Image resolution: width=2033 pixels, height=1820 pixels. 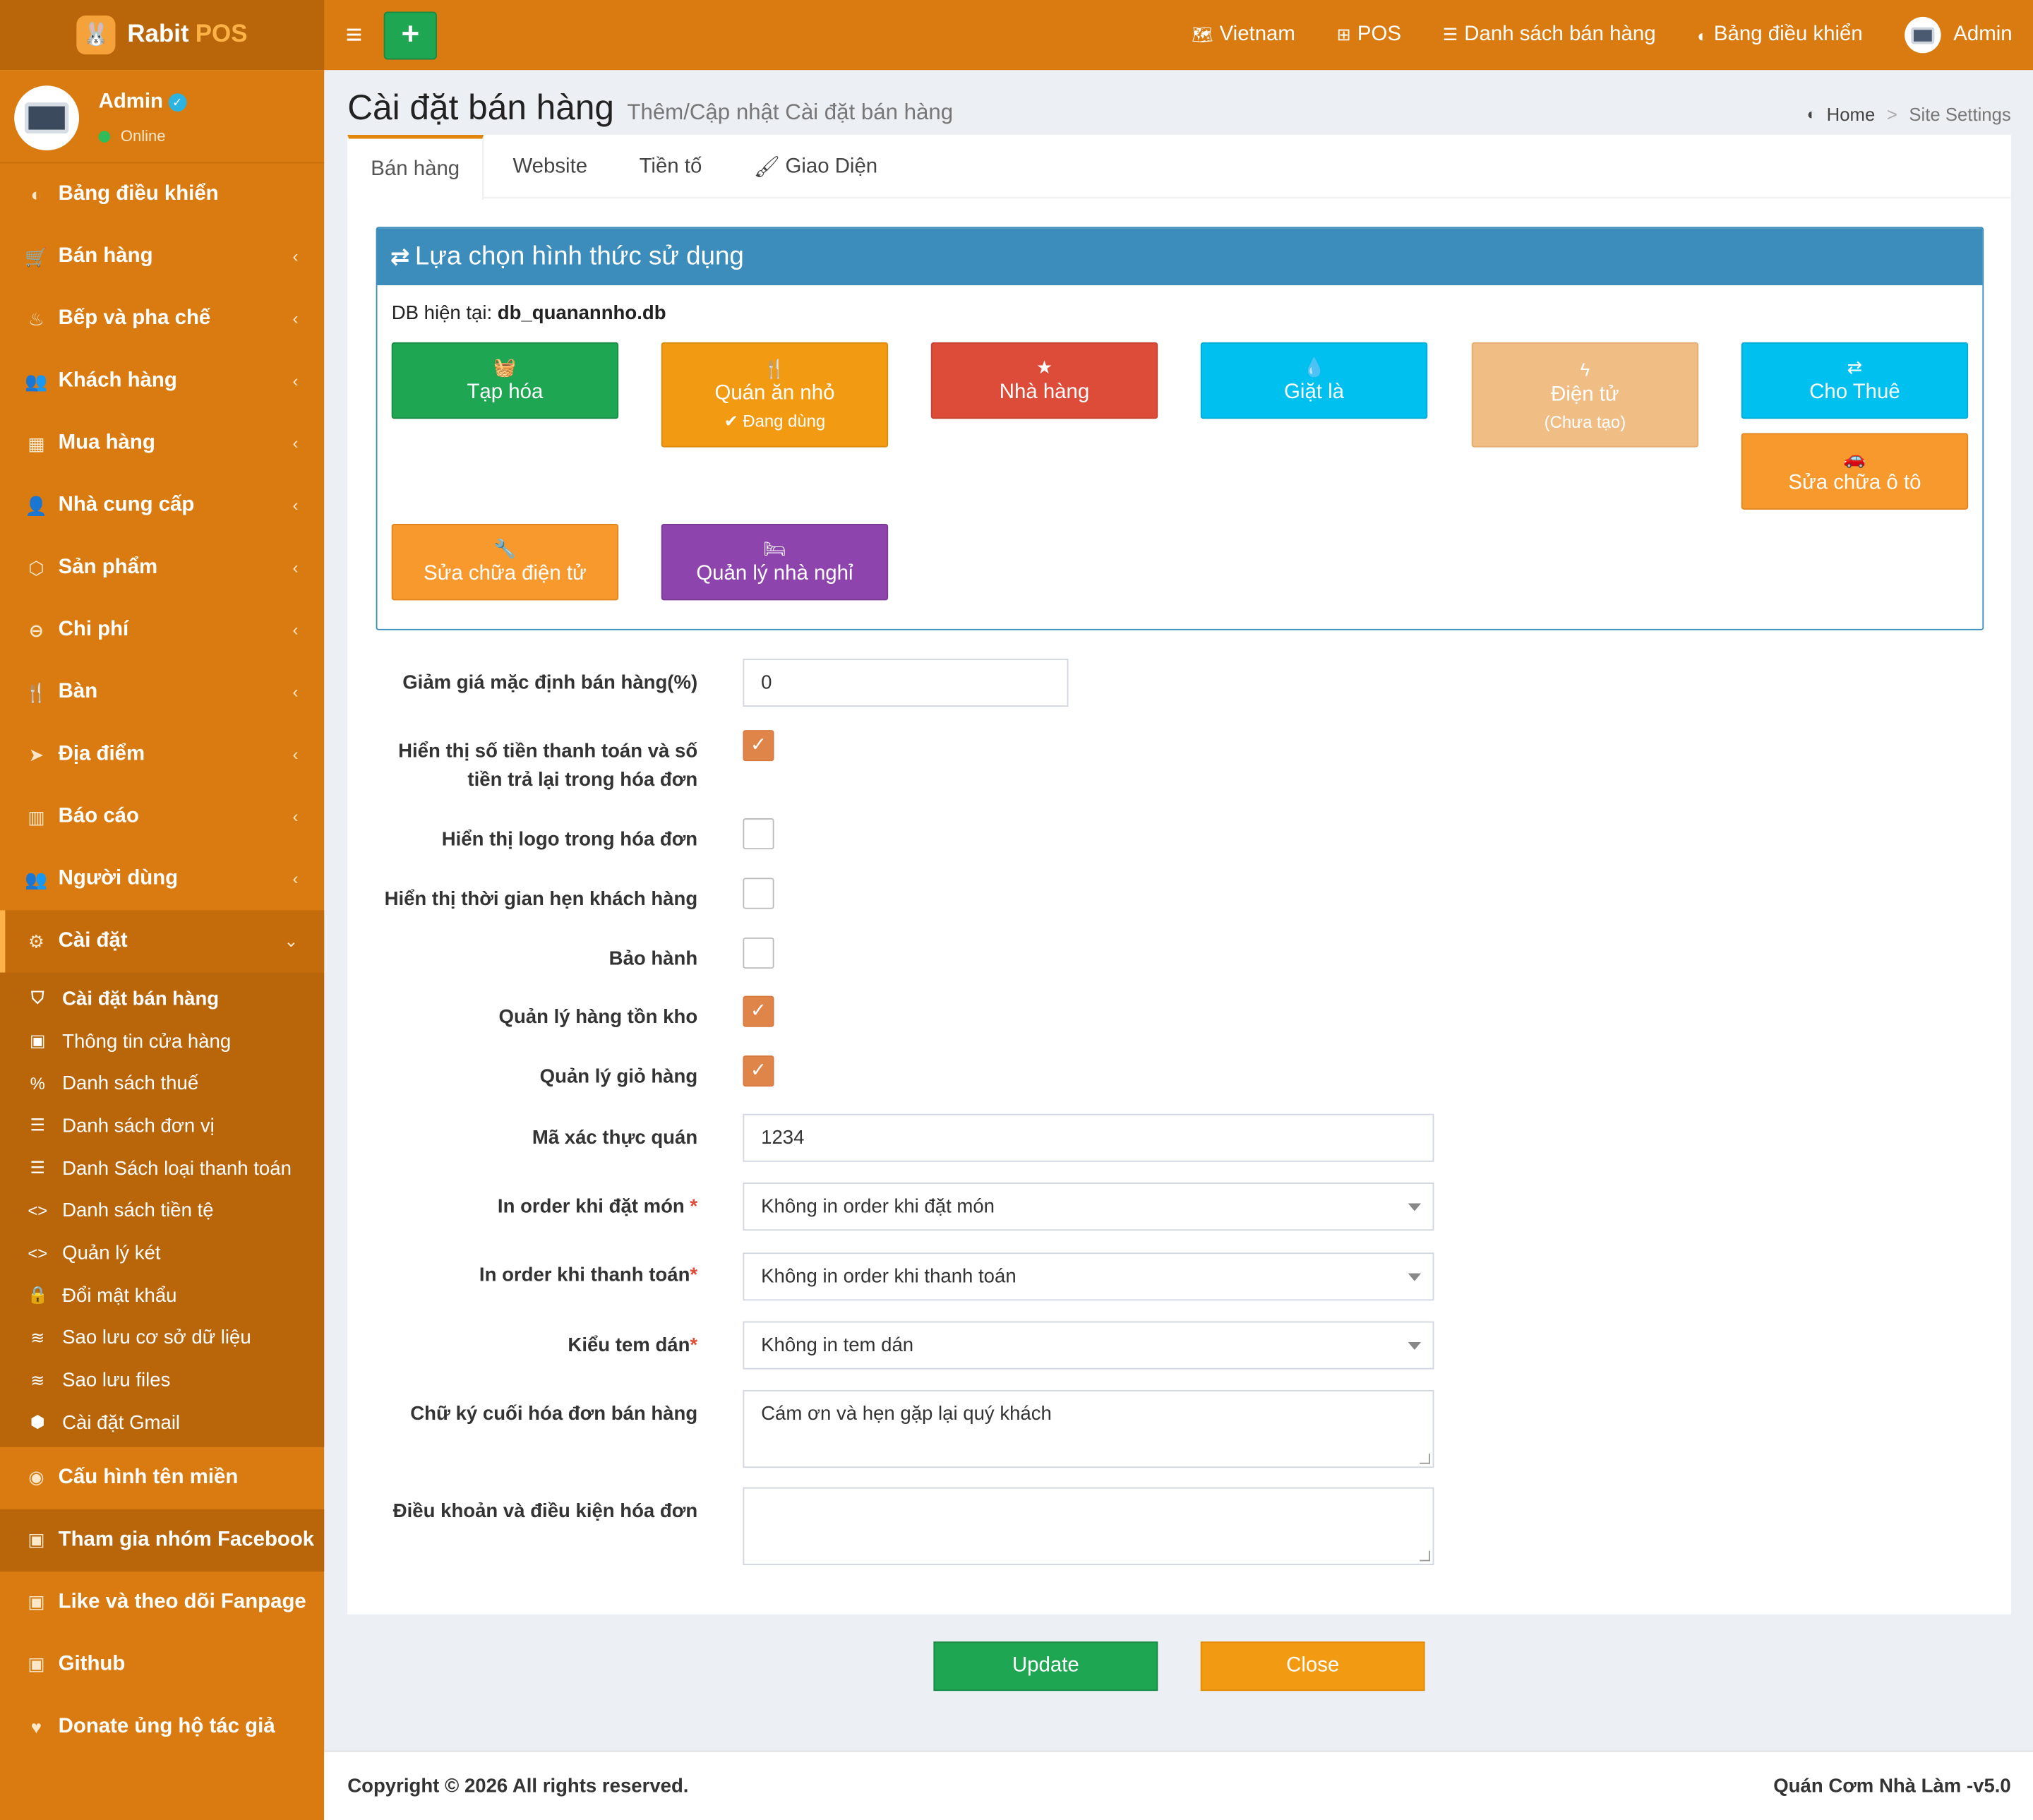 I want to click on sidebar-item-users: 👥 Người dùng ‹, so click(x=162, y=879).